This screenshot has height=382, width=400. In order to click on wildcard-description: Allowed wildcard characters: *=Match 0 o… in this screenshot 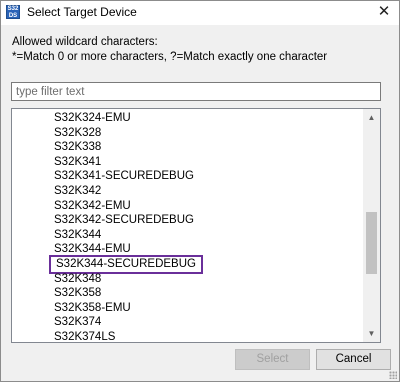, I will do `click(169, 50)`.